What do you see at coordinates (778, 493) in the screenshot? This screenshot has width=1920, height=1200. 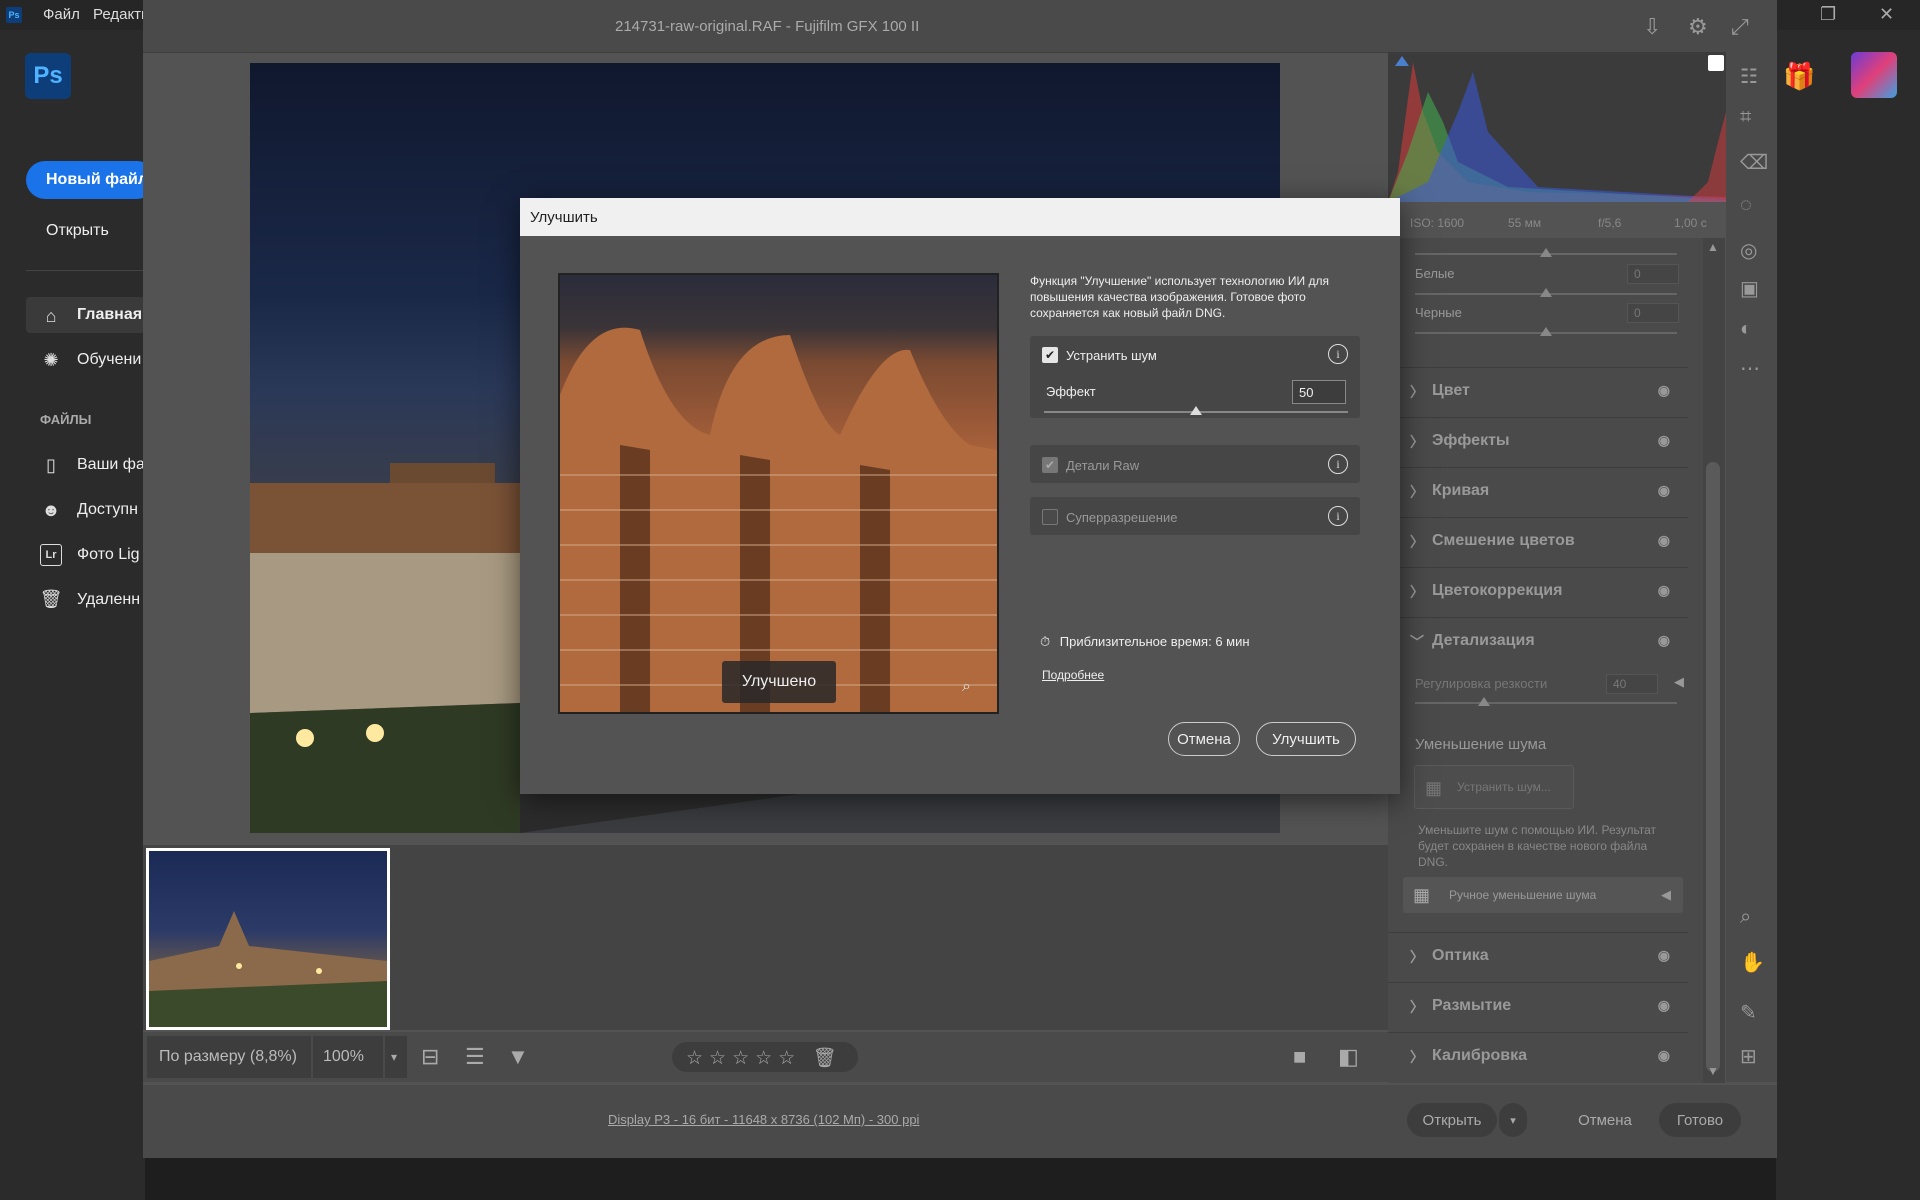 I see `enhance-preview` at bounding box center [778, 493].